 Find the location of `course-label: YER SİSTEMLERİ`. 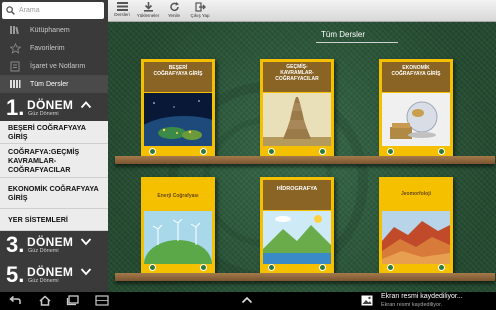

course-label: YER SİSTEMLERİ is located at coordinates (38, 219).